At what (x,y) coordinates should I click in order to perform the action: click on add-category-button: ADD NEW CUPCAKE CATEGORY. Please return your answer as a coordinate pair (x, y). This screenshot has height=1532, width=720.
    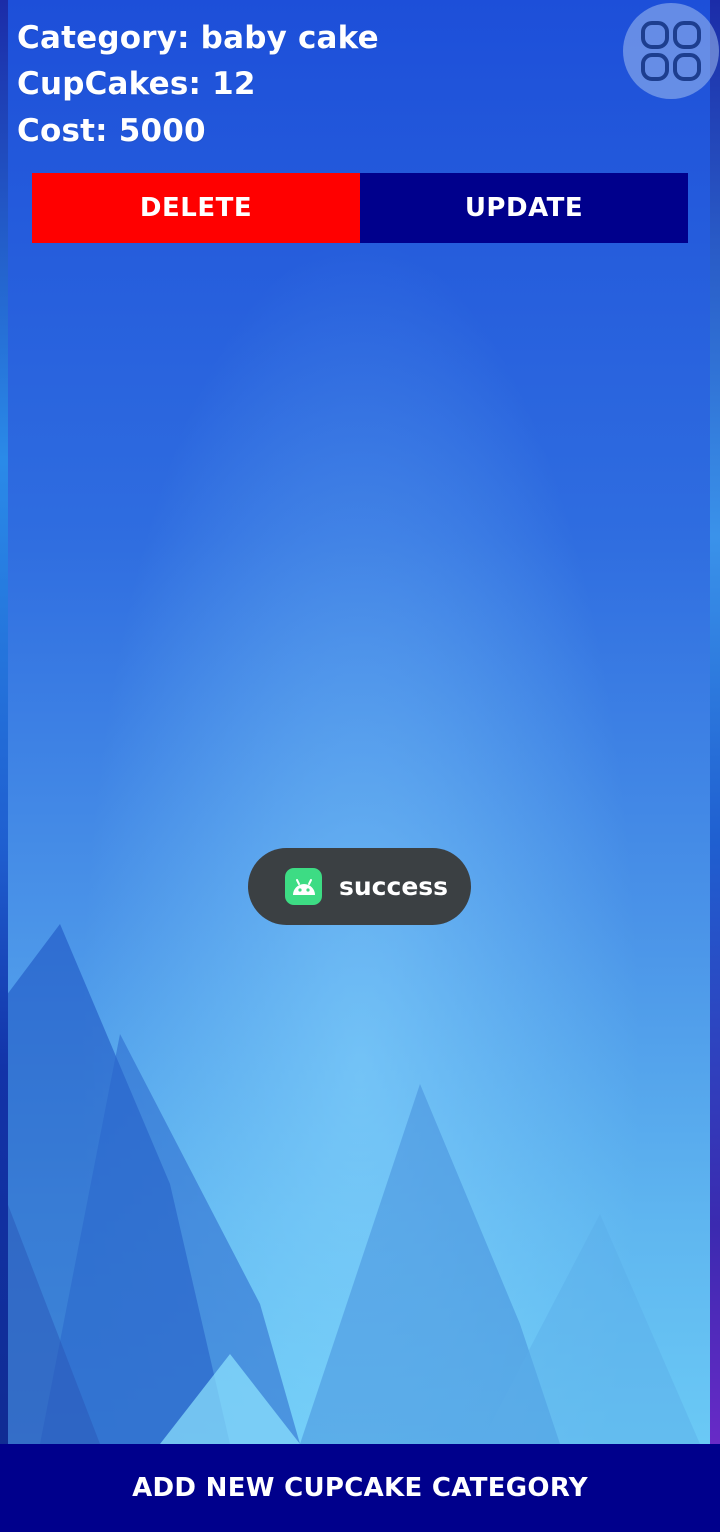
    Looking at the image, I should click on (360, 1488).